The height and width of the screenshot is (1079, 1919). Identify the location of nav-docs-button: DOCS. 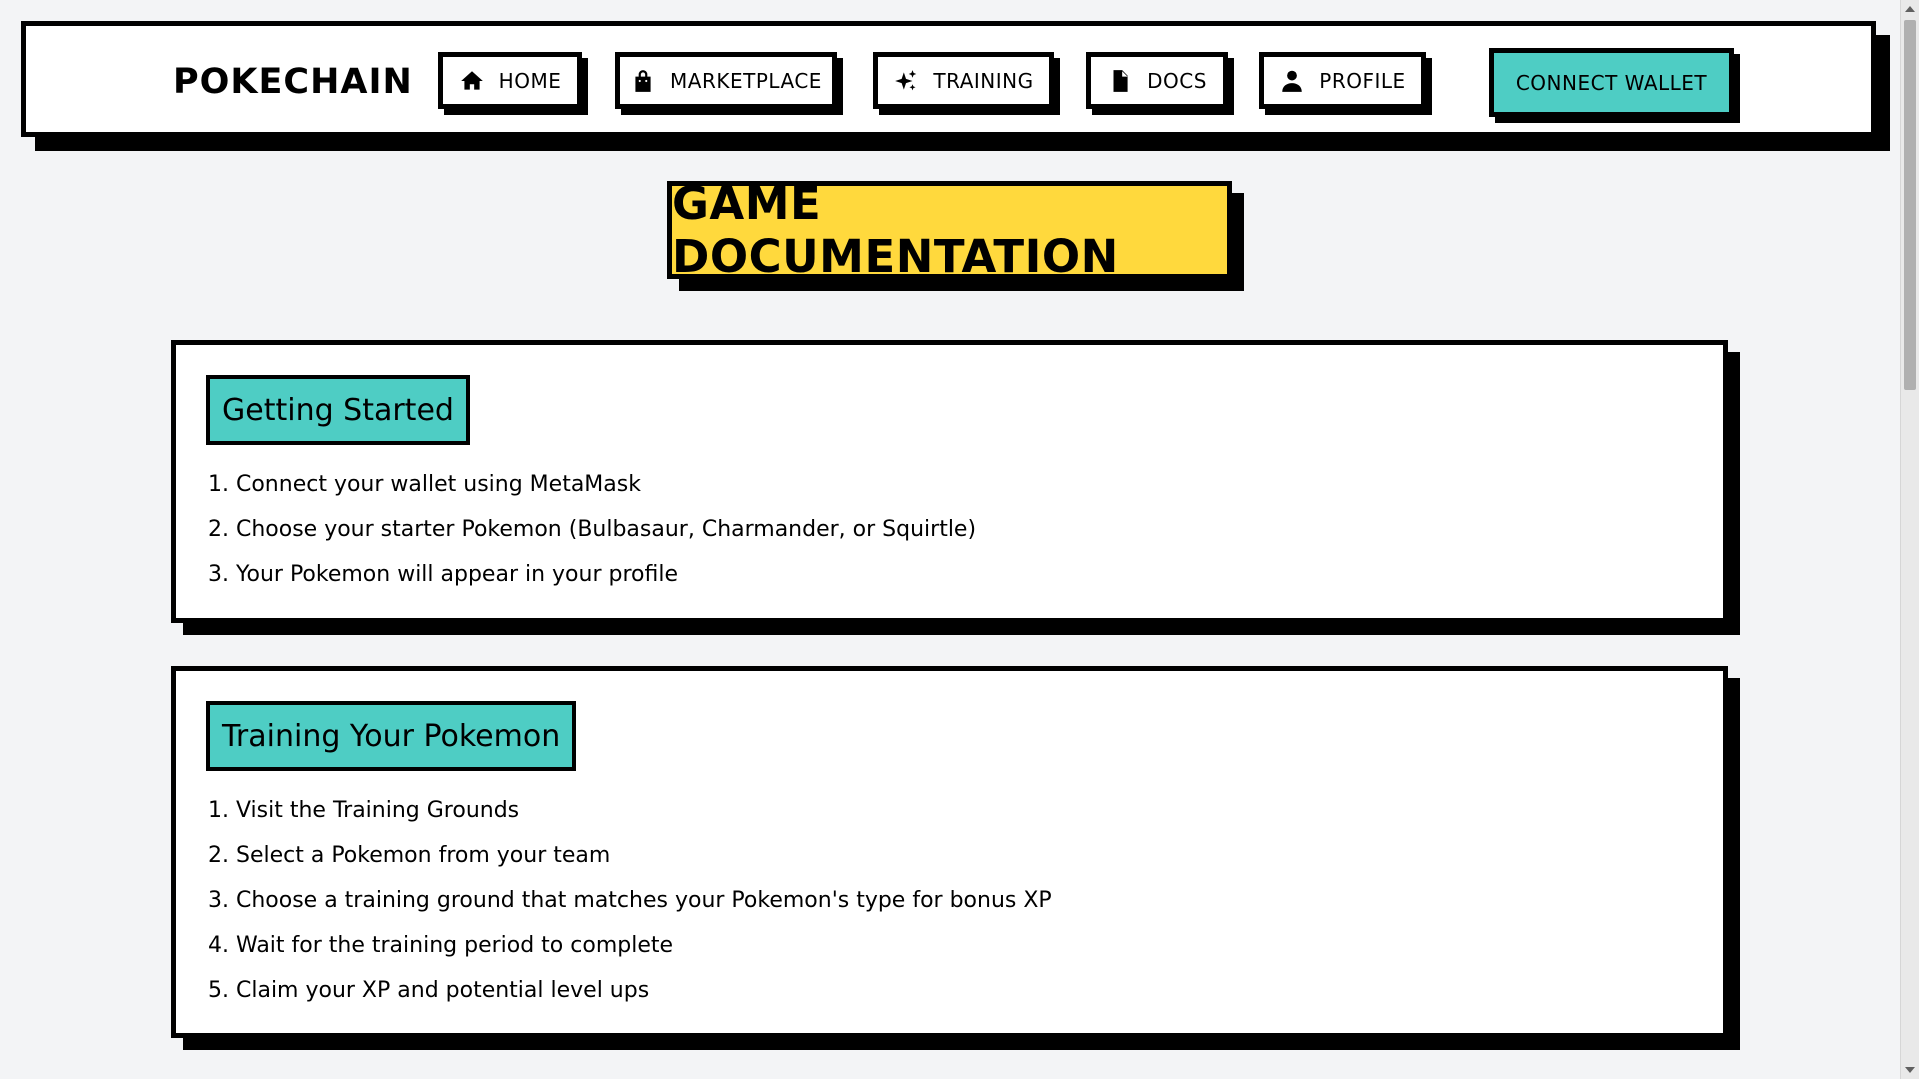
(1157, 80).